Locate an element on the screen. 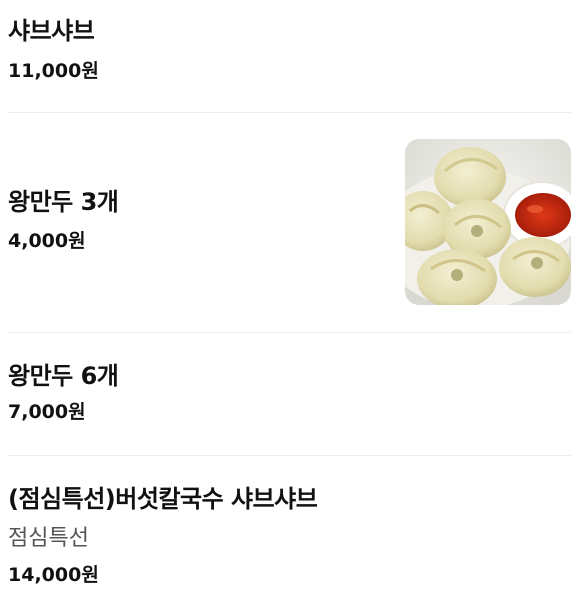 The image size is (576, 598). menu-item-name: 왕만두 6개 is located at coordinates (63, 376).